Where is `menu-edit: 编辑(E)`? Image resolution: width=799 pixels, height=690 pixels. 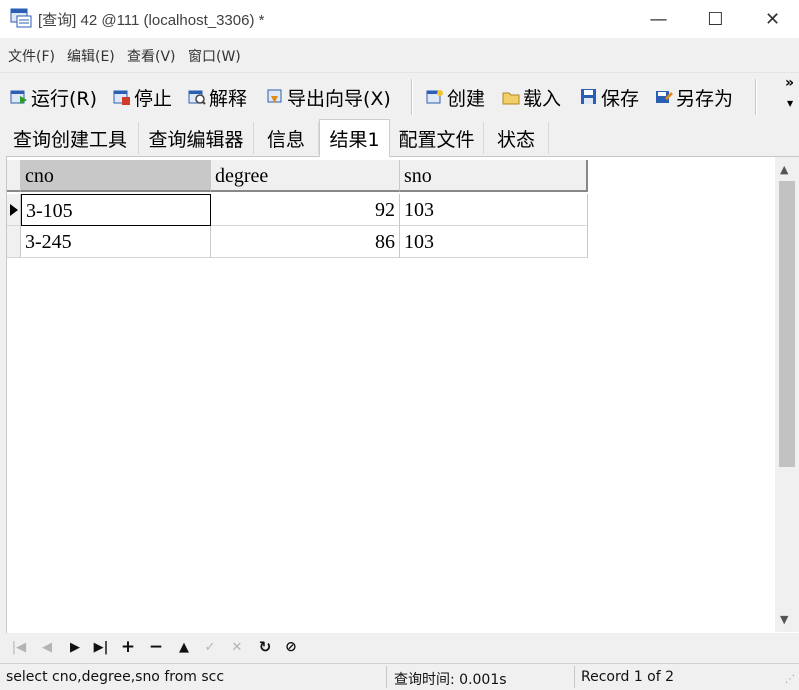 menu-edit: 编辑(E) is located at coordinates (91, 56).